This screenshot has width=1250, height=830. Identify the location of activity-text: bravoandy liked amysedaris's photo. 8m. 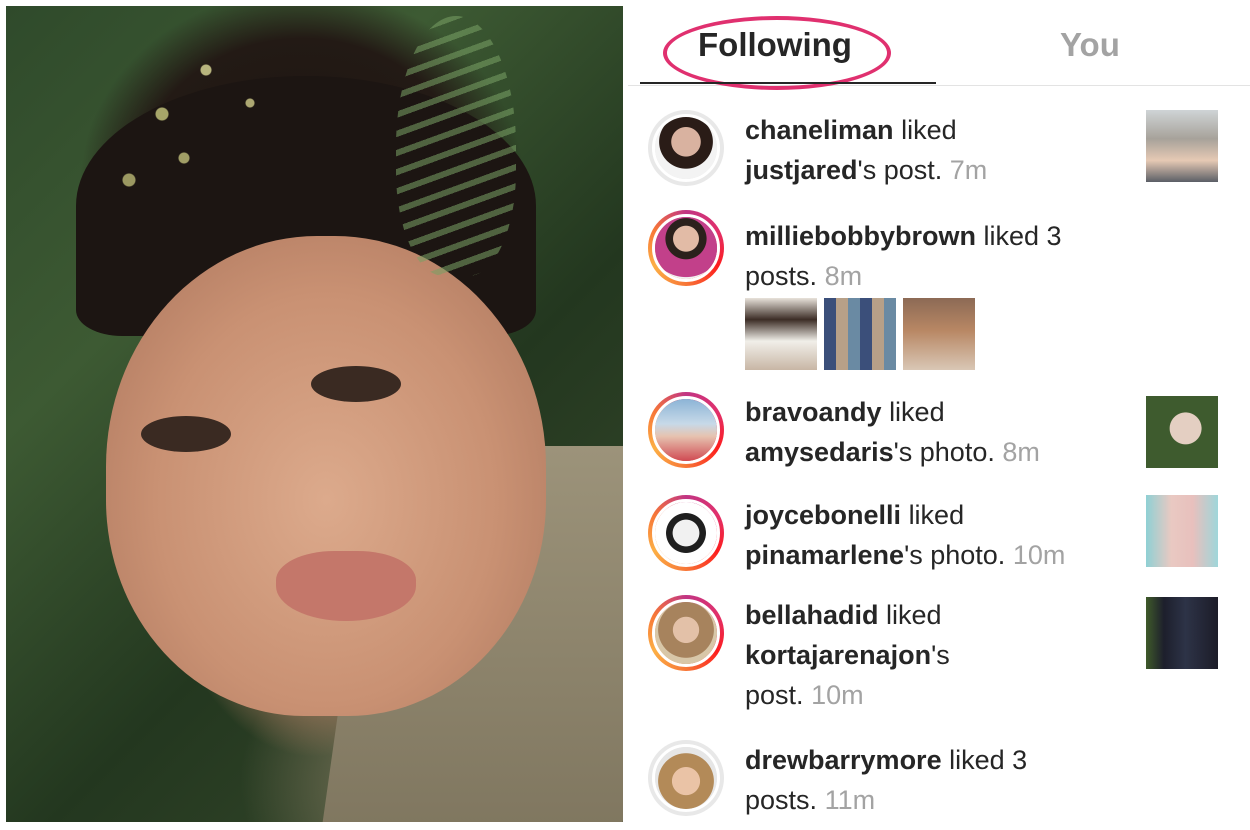
(945, 432).